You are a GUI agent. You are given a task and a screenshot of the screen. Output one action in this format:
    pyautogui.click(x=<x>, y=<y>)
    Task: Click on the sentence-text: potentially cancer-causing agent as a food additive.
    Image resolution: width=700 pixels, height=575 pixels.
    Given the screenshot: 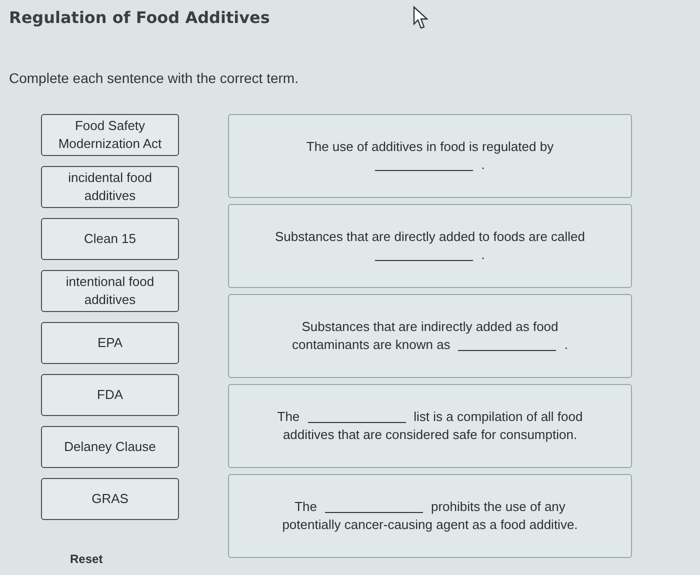 What is the action you would take?
    pyautogui.click(x=430, y=525)
    